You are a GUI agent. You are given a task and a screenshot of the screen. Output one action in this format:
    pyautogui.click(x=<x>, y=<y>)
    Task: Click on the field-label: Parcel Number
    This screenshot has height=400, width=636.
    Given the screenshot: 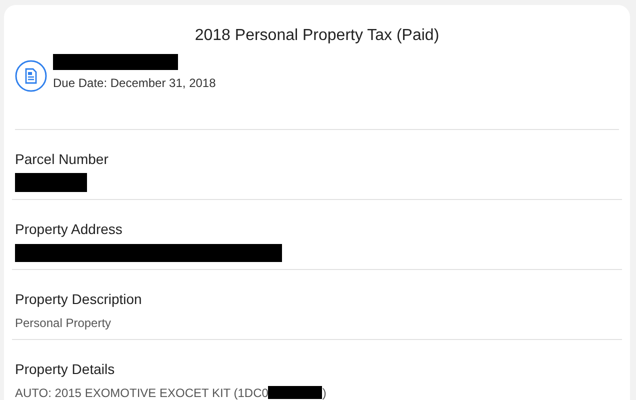 What is the action you would take?
    pyautogui.click(x=61, y=159)
    